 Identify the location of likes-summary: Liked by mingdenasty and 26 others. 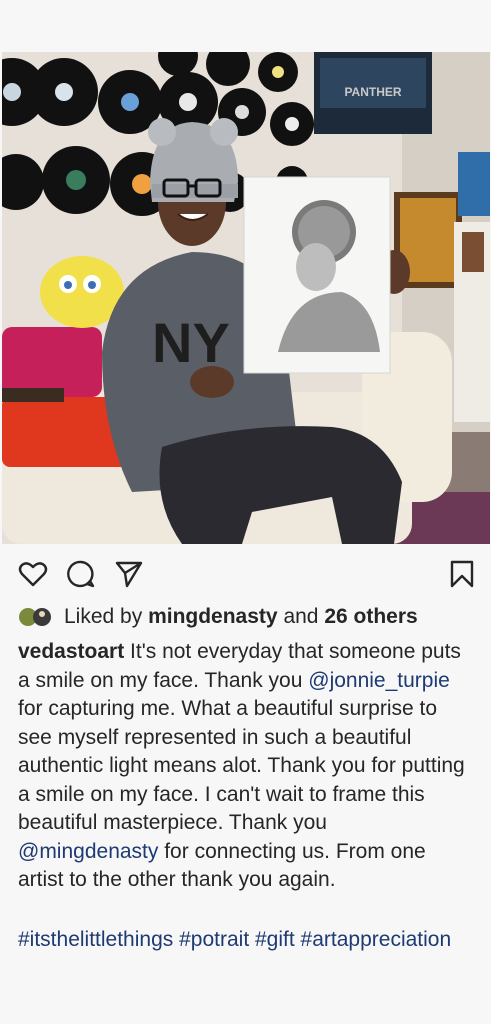
(245, 617).